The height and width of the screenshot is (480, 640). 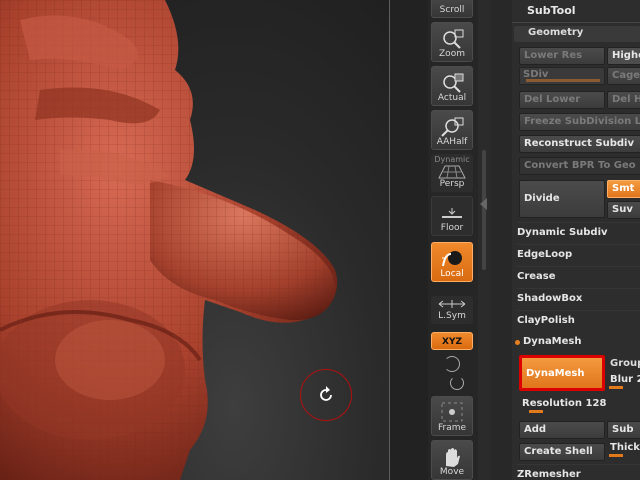 I want to click on blur-label: Blur 2, so click(x=625, y=379).